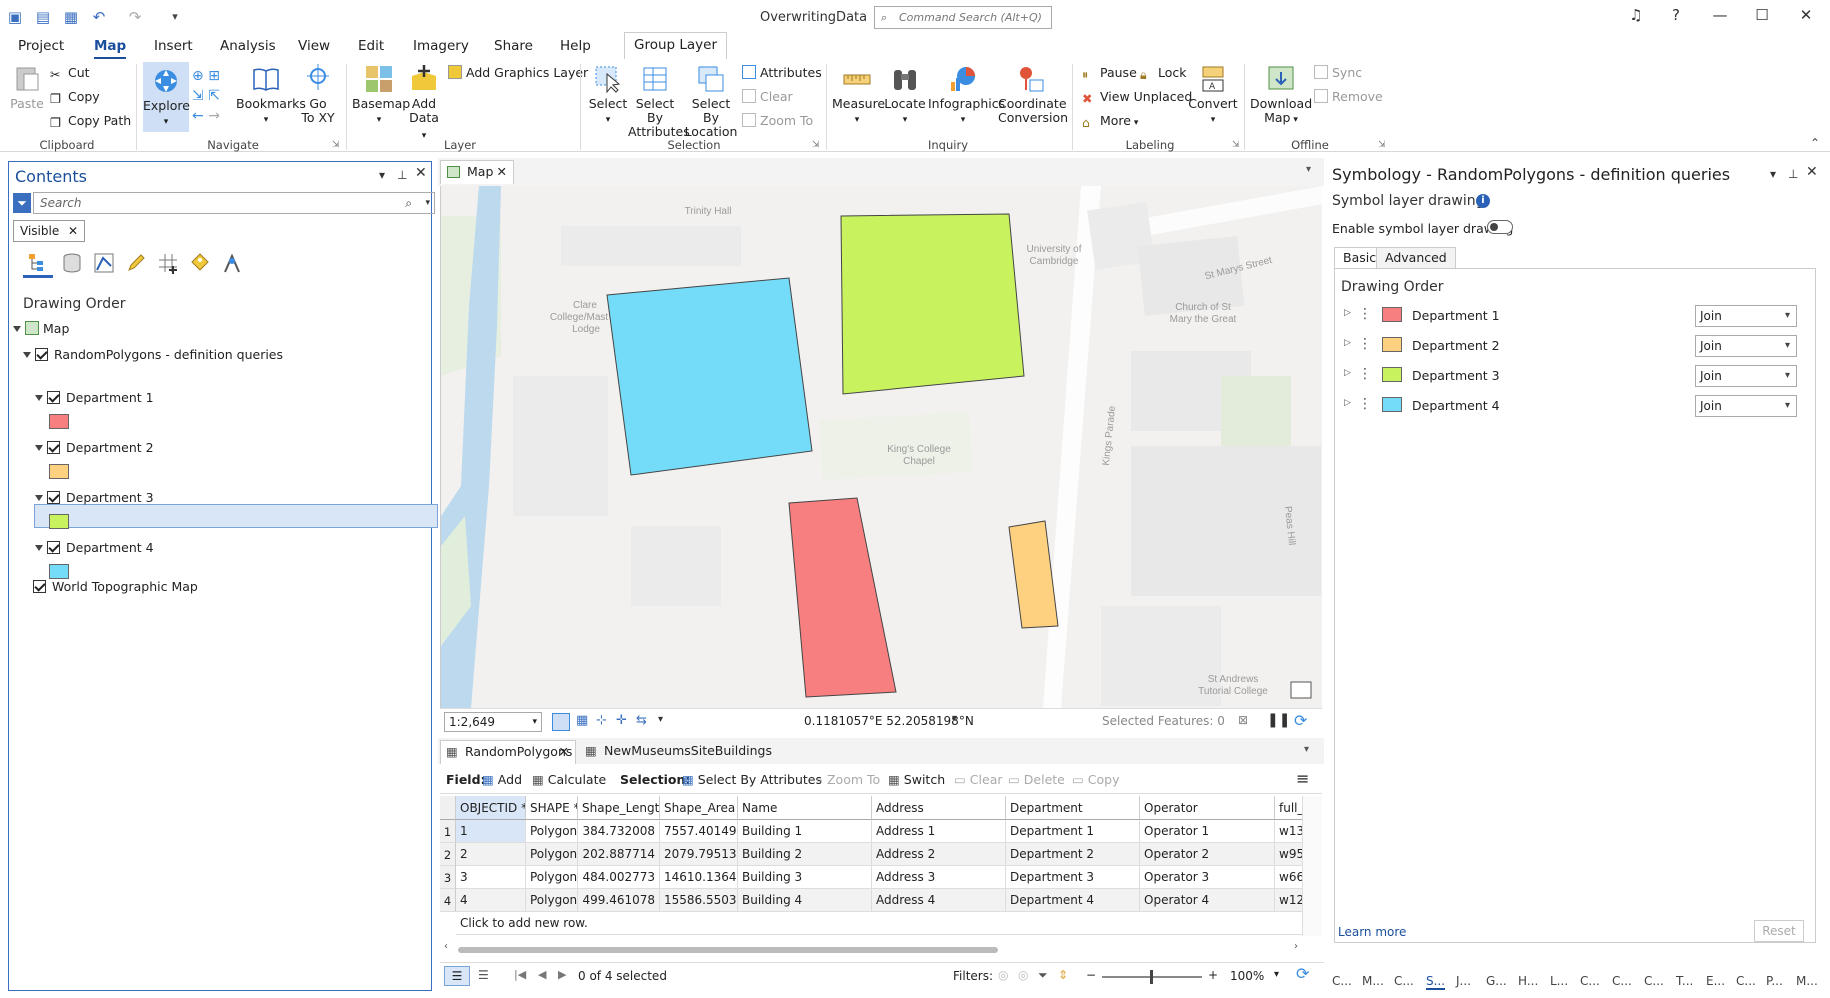 This screenshot has height=998, width=1830. Describe the element at coordinates (22, 203) in the screenshot. I see `filter-icon: ⏷` at that location.